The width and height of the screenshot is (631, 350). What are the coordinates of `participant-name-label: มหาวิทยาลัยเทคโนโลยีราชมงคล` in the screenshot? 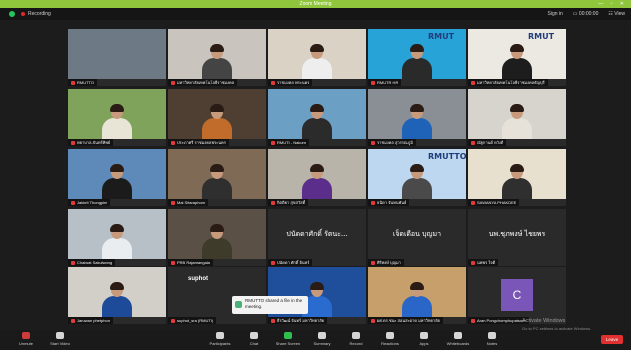 It's located at (203, 82).